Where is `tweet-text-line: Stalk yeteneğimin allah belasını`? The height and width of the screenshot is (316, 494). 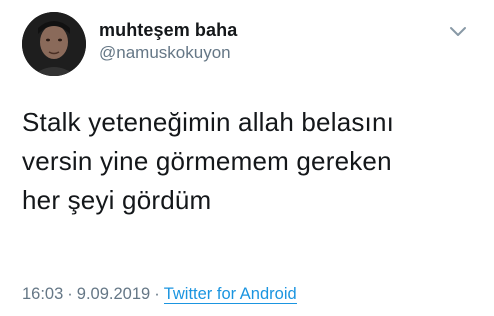 tweet-text-line: Stalk yeteneğimin allah belasını is located at coordinates (208, 122).